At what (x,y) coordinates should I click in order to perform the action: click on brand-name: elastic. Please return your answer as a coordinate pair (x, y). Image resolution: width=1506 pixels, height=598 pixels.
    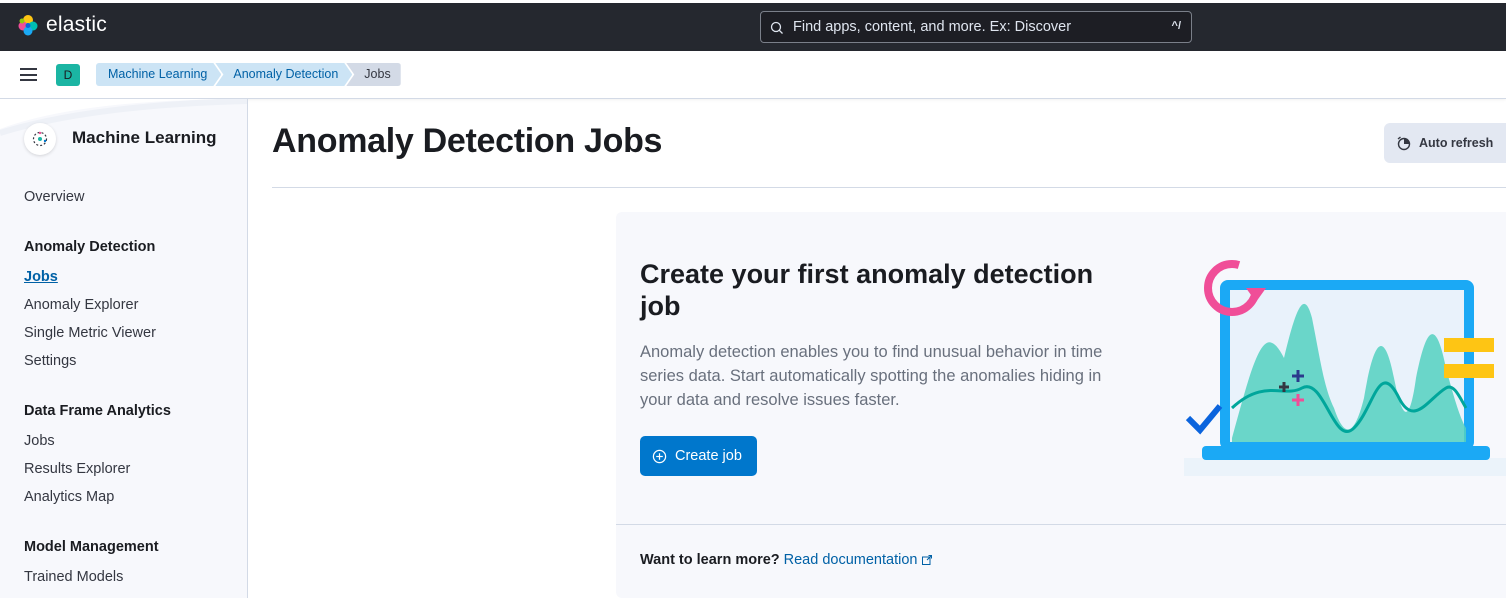
    Looking at the image, I should click on (76, 24).